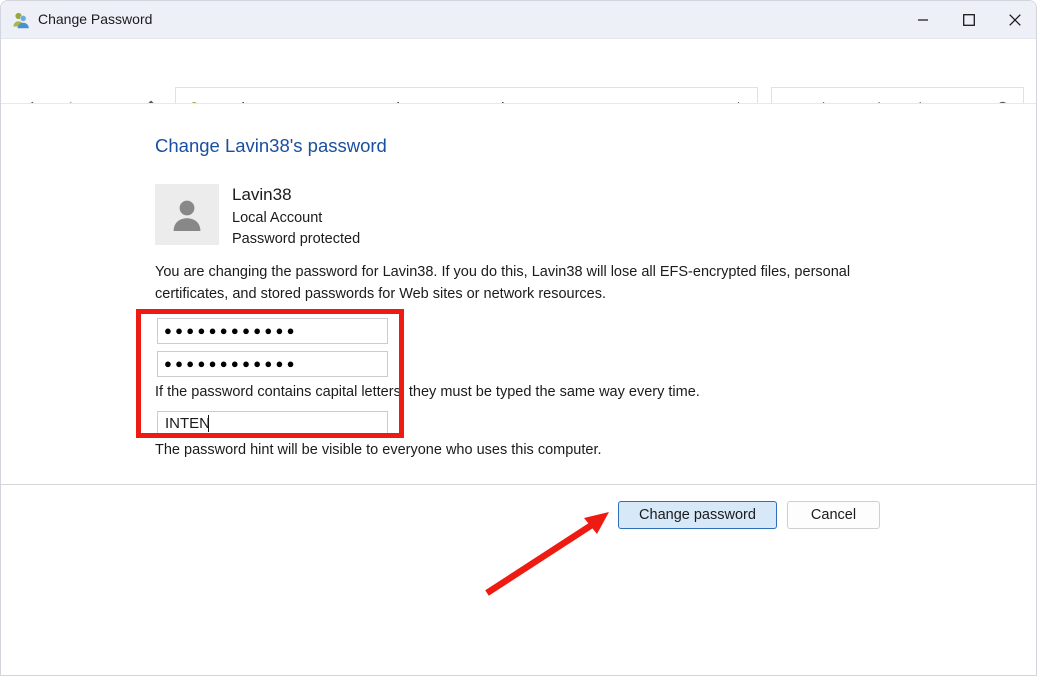 The height and width of the screenshot is (676, 1037). What do you see at coordinates (1014, 19) in the screenshot?
I see `close-button` at bounding box center [1014, 19].